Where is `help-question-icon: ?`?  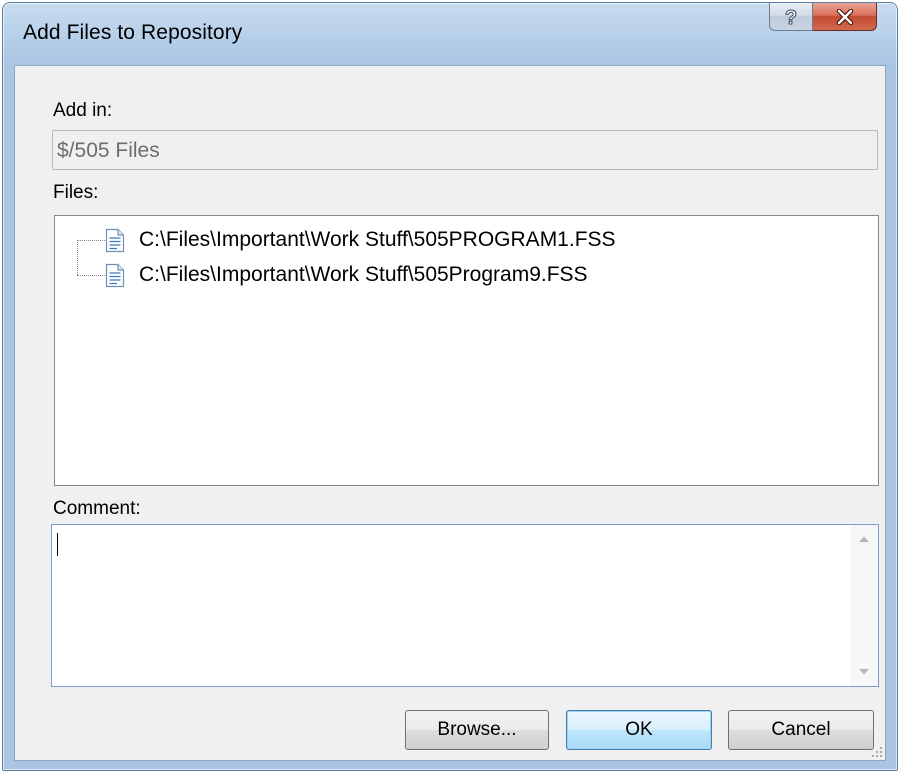 help-question-icon: ? is located at coordinates (790, 17).